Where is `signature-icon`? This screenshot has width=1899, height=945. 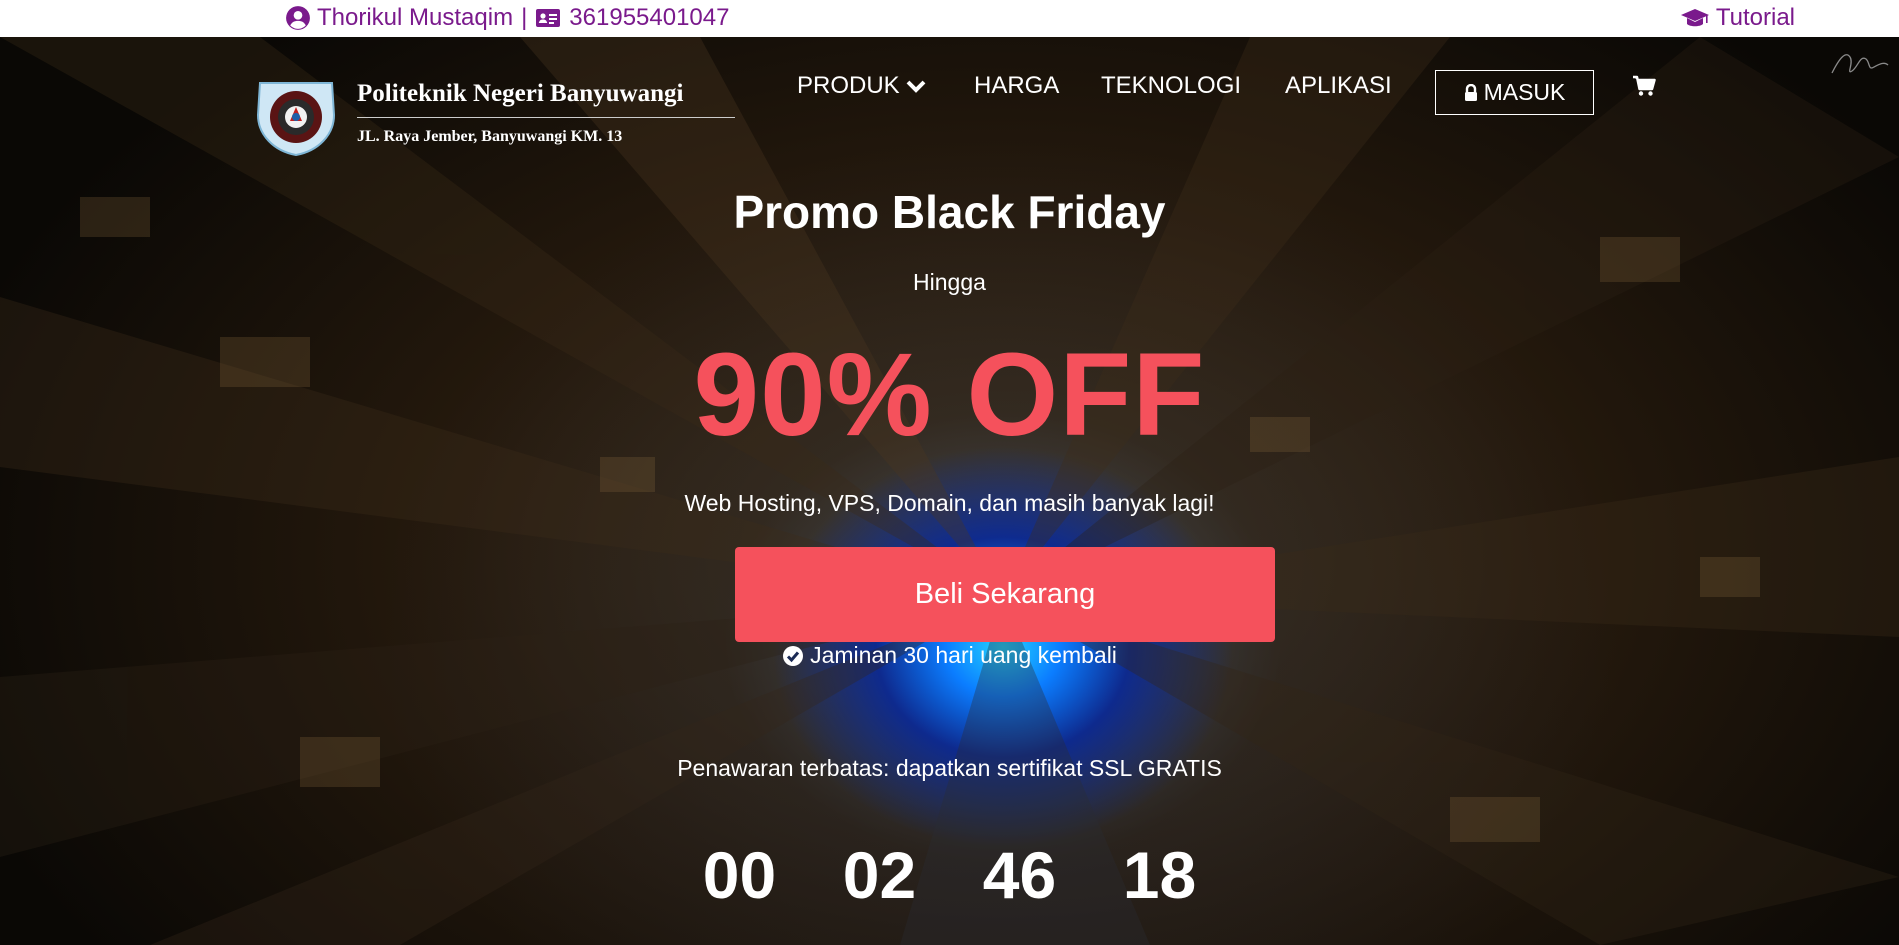
signature-icon is located at coordinates (1860, 65).